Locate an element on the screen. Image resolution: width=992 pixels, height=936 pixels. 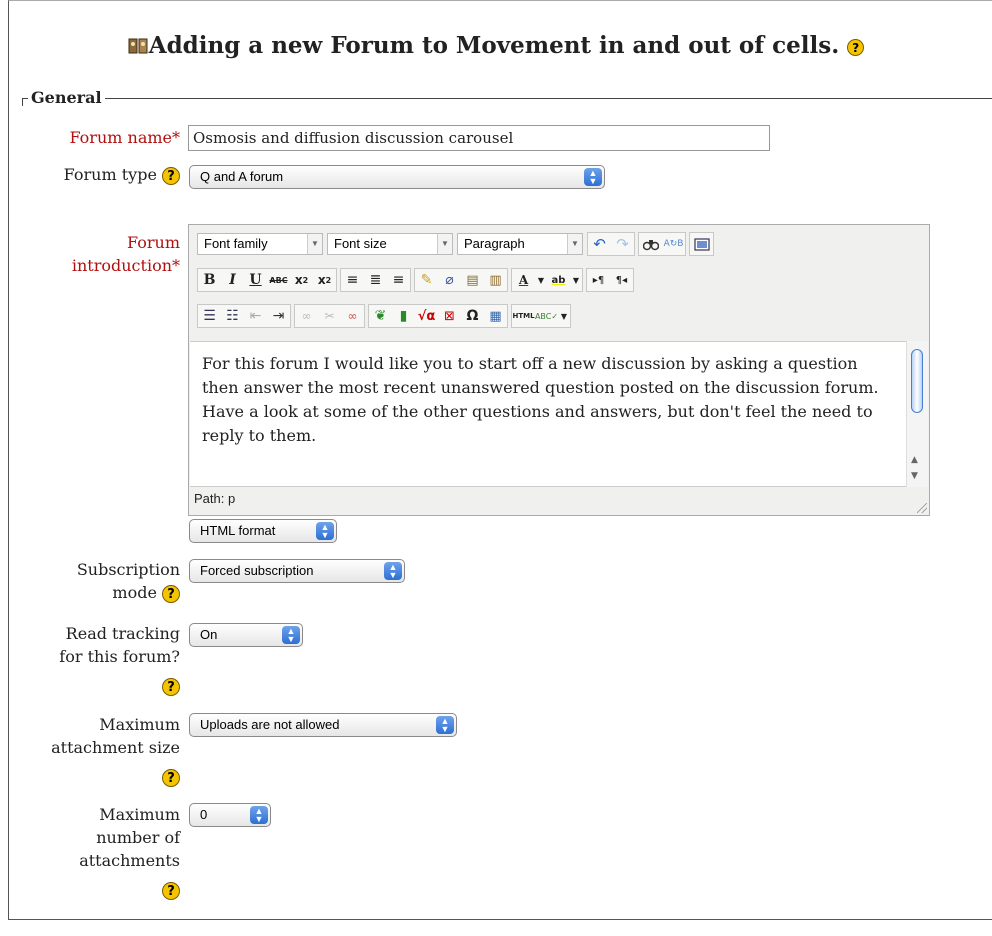
image-icon: ❦ is located at coordinates (380, 316).